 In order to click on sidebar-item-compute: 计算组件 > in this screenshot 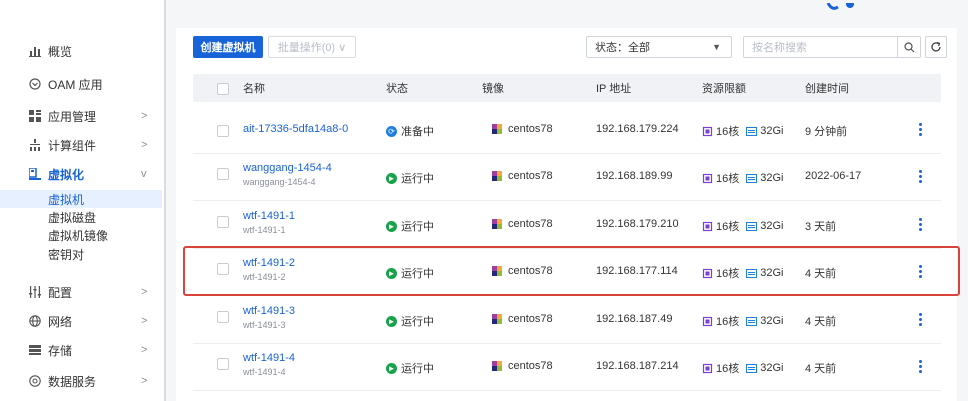, I will do `click(82, 145)`.